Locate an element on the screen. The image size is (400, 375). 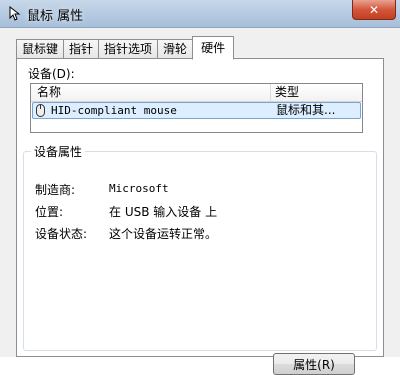
tab-buttons: 鼠标键 is located at coordinates (40, 48).